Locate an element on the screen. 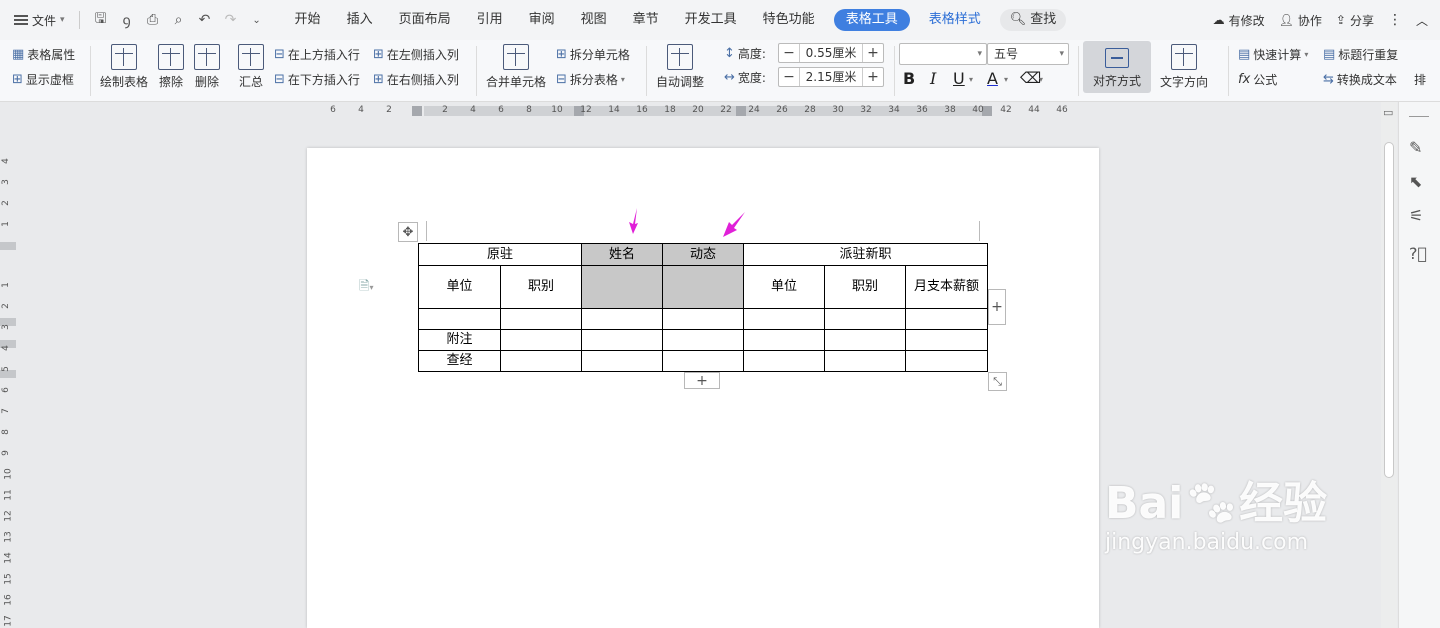 Image resolution: width=1440 pixels, height=628 pixels. redo-icon: ↷ is located at coordinates (231, 20).